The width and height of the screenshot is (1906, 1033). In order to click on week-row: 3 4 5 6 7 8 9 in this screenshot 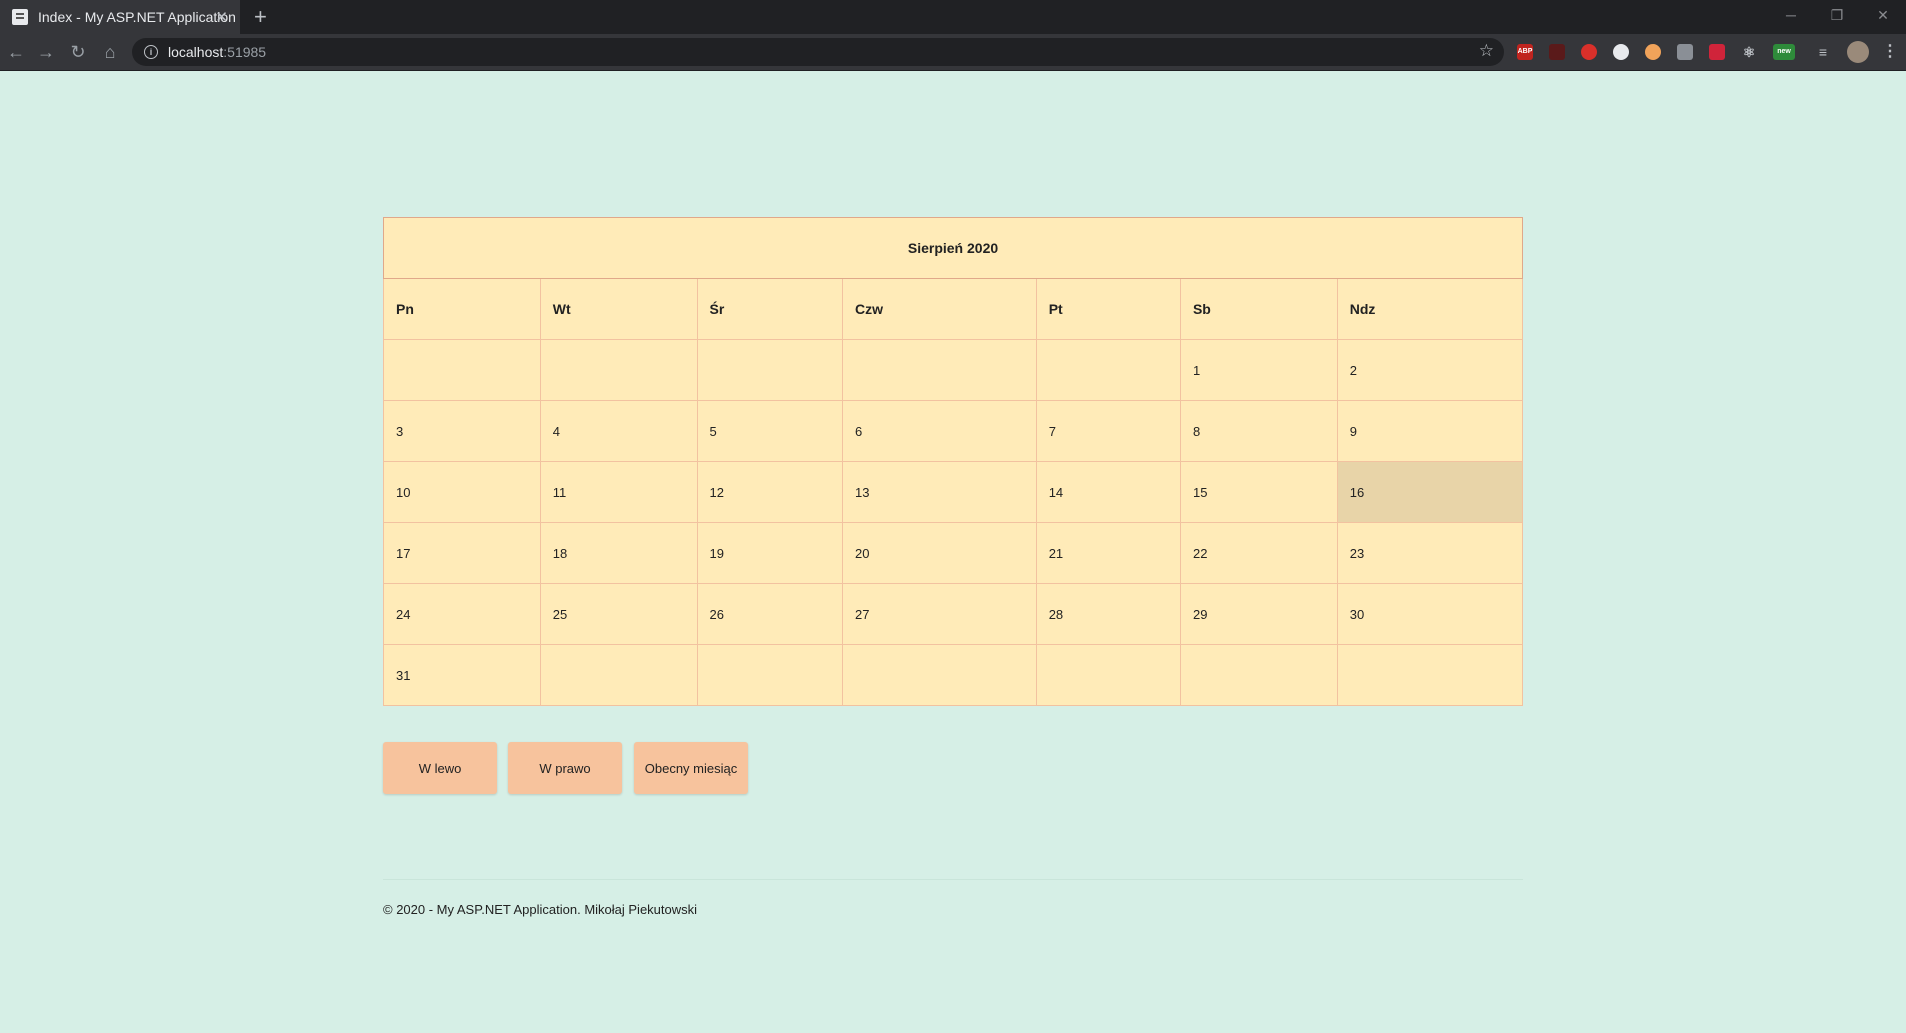, I will do `click(953, 431)`.